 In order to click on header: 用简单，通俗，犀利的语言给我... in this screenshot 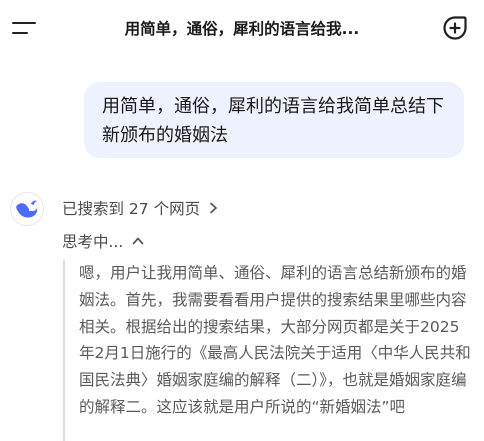, I will do `click(242, 29)`.